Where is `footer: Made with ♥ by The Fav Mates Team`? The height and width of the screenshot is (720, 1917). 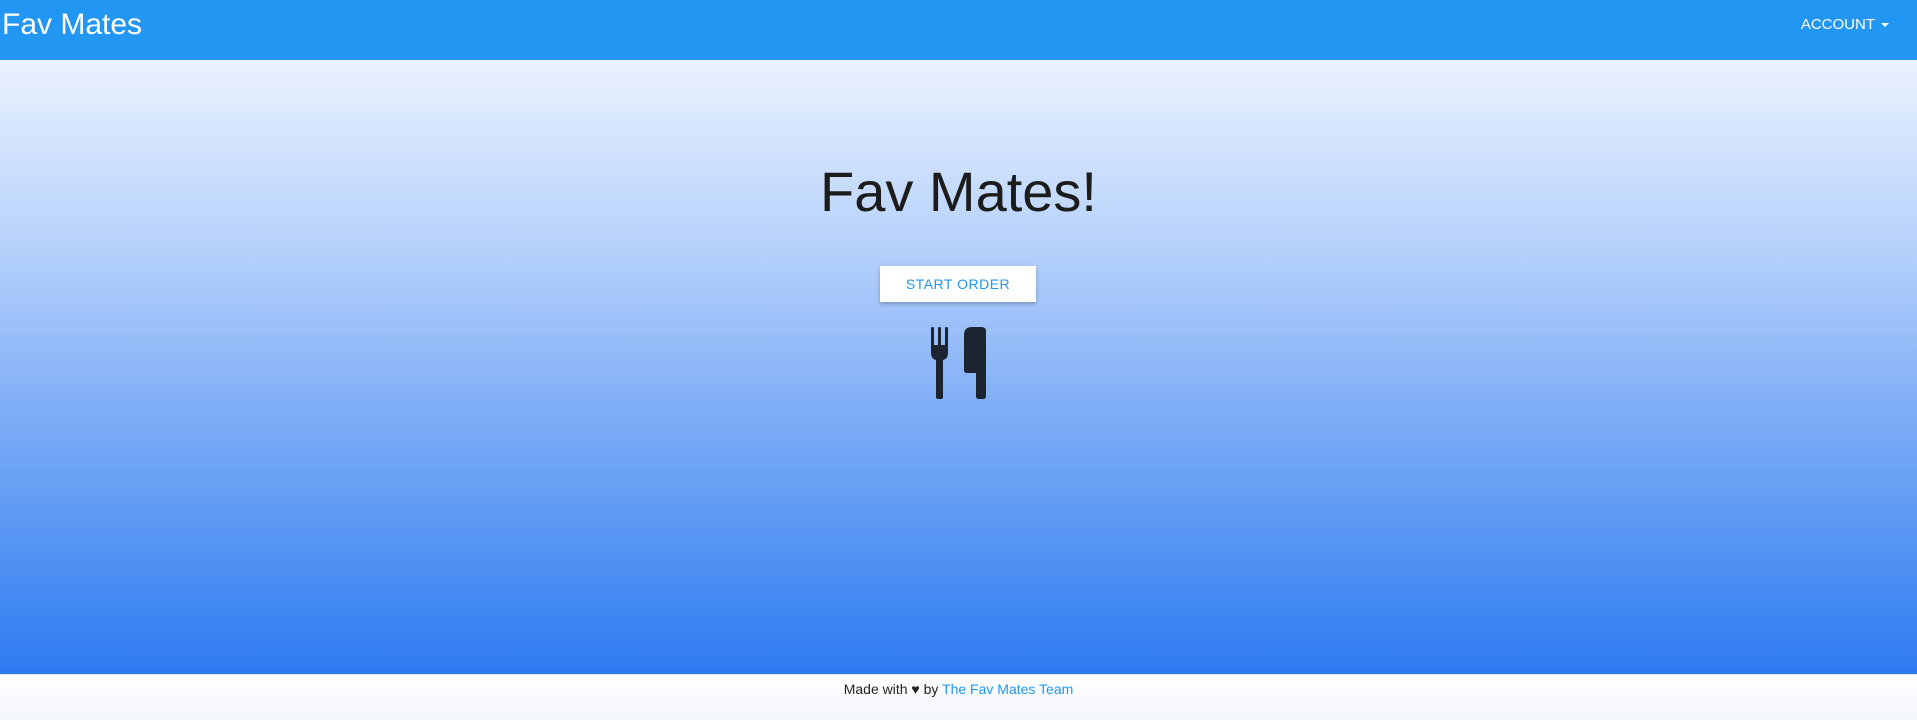 footer: Made with ♥ by The Fav Mates Team is located at coordinates (958, 697).